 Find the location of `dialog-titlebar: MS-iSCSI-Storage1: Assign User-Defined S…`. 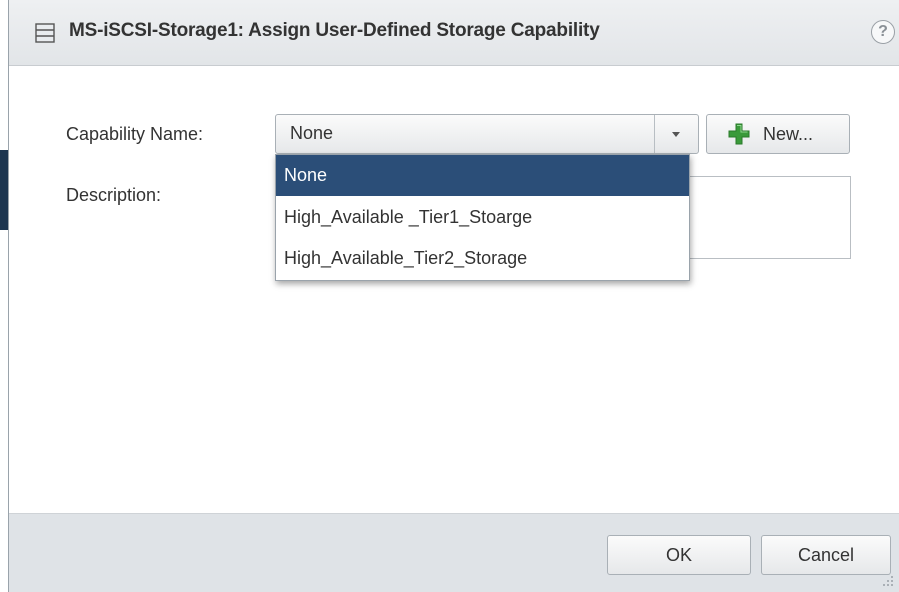

dialog-titlebar: MS-iSCSI-Storage1: Assign User-Defined S… is located at coordinates (454, 33).